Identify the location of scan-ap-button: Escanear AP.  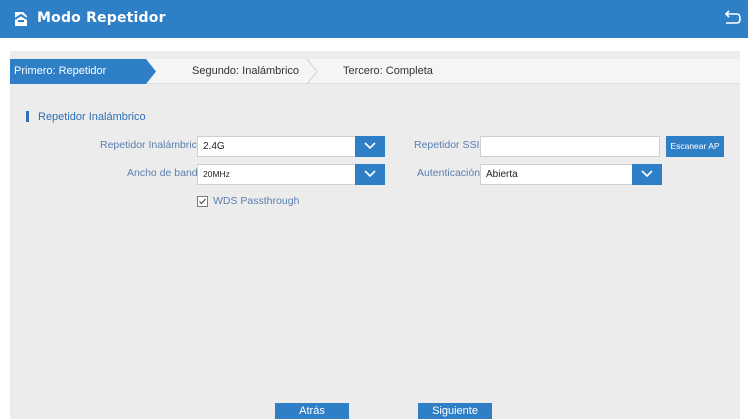
(695, 146).